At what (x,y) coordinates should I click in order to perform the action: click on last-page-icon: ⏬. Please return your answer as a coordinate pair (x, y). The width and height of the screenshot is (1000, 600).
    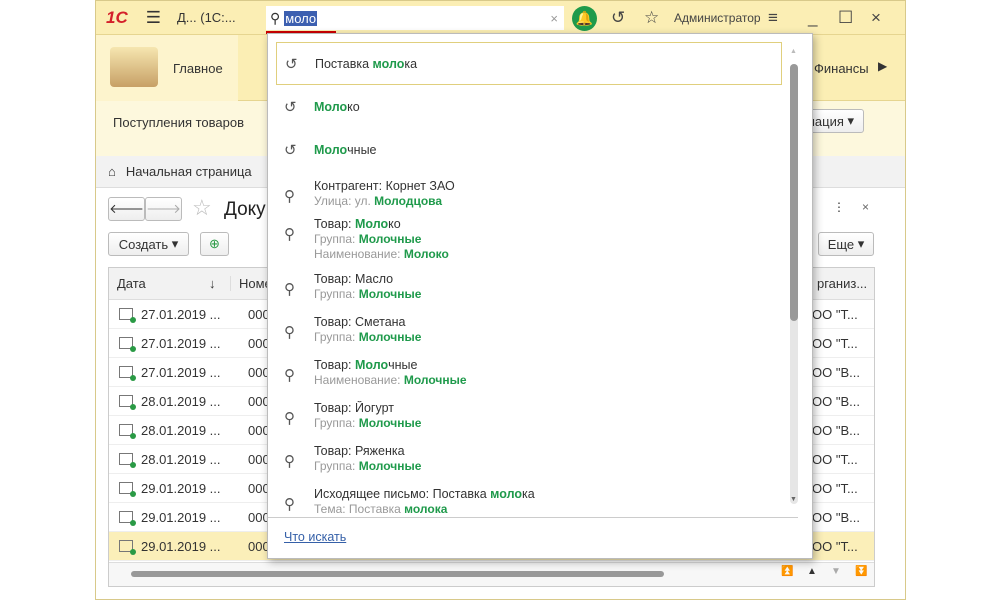
    Looking at the image, I should click on (861, 571).